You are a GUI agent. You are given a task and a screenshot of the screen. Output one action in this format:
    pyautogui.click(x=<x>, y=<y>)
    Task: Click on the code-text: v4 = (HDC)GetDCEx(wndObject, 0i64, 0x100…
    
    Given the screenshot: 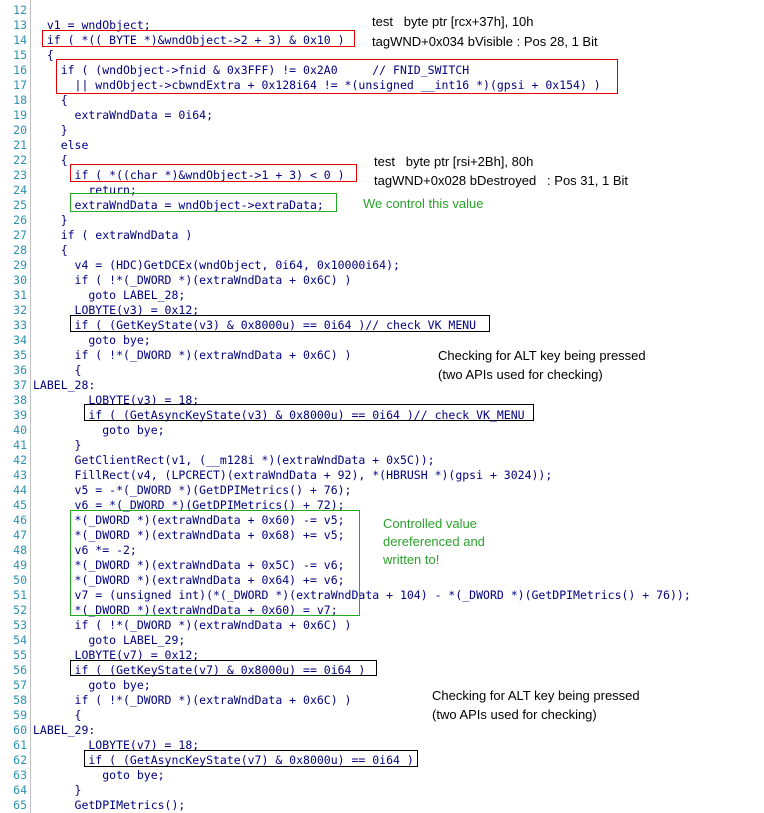 What is the action you would take?
    pyautogui.click(x=216, y=265)
    